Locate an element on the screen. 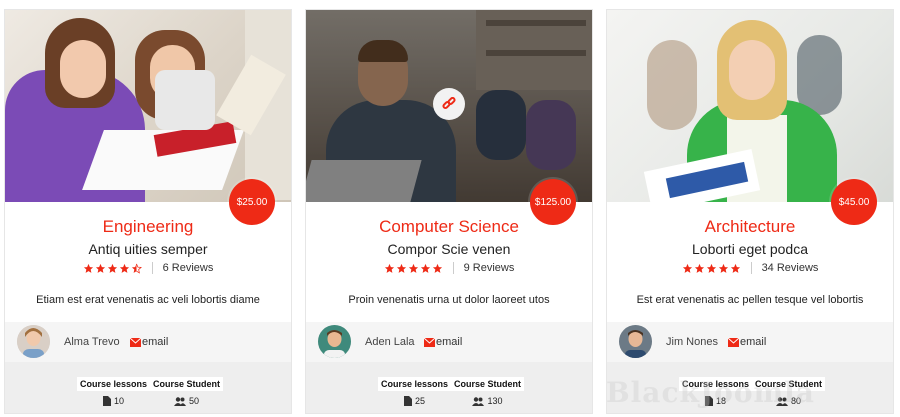  course-title: Engineering is located at coordinates (148, 227).